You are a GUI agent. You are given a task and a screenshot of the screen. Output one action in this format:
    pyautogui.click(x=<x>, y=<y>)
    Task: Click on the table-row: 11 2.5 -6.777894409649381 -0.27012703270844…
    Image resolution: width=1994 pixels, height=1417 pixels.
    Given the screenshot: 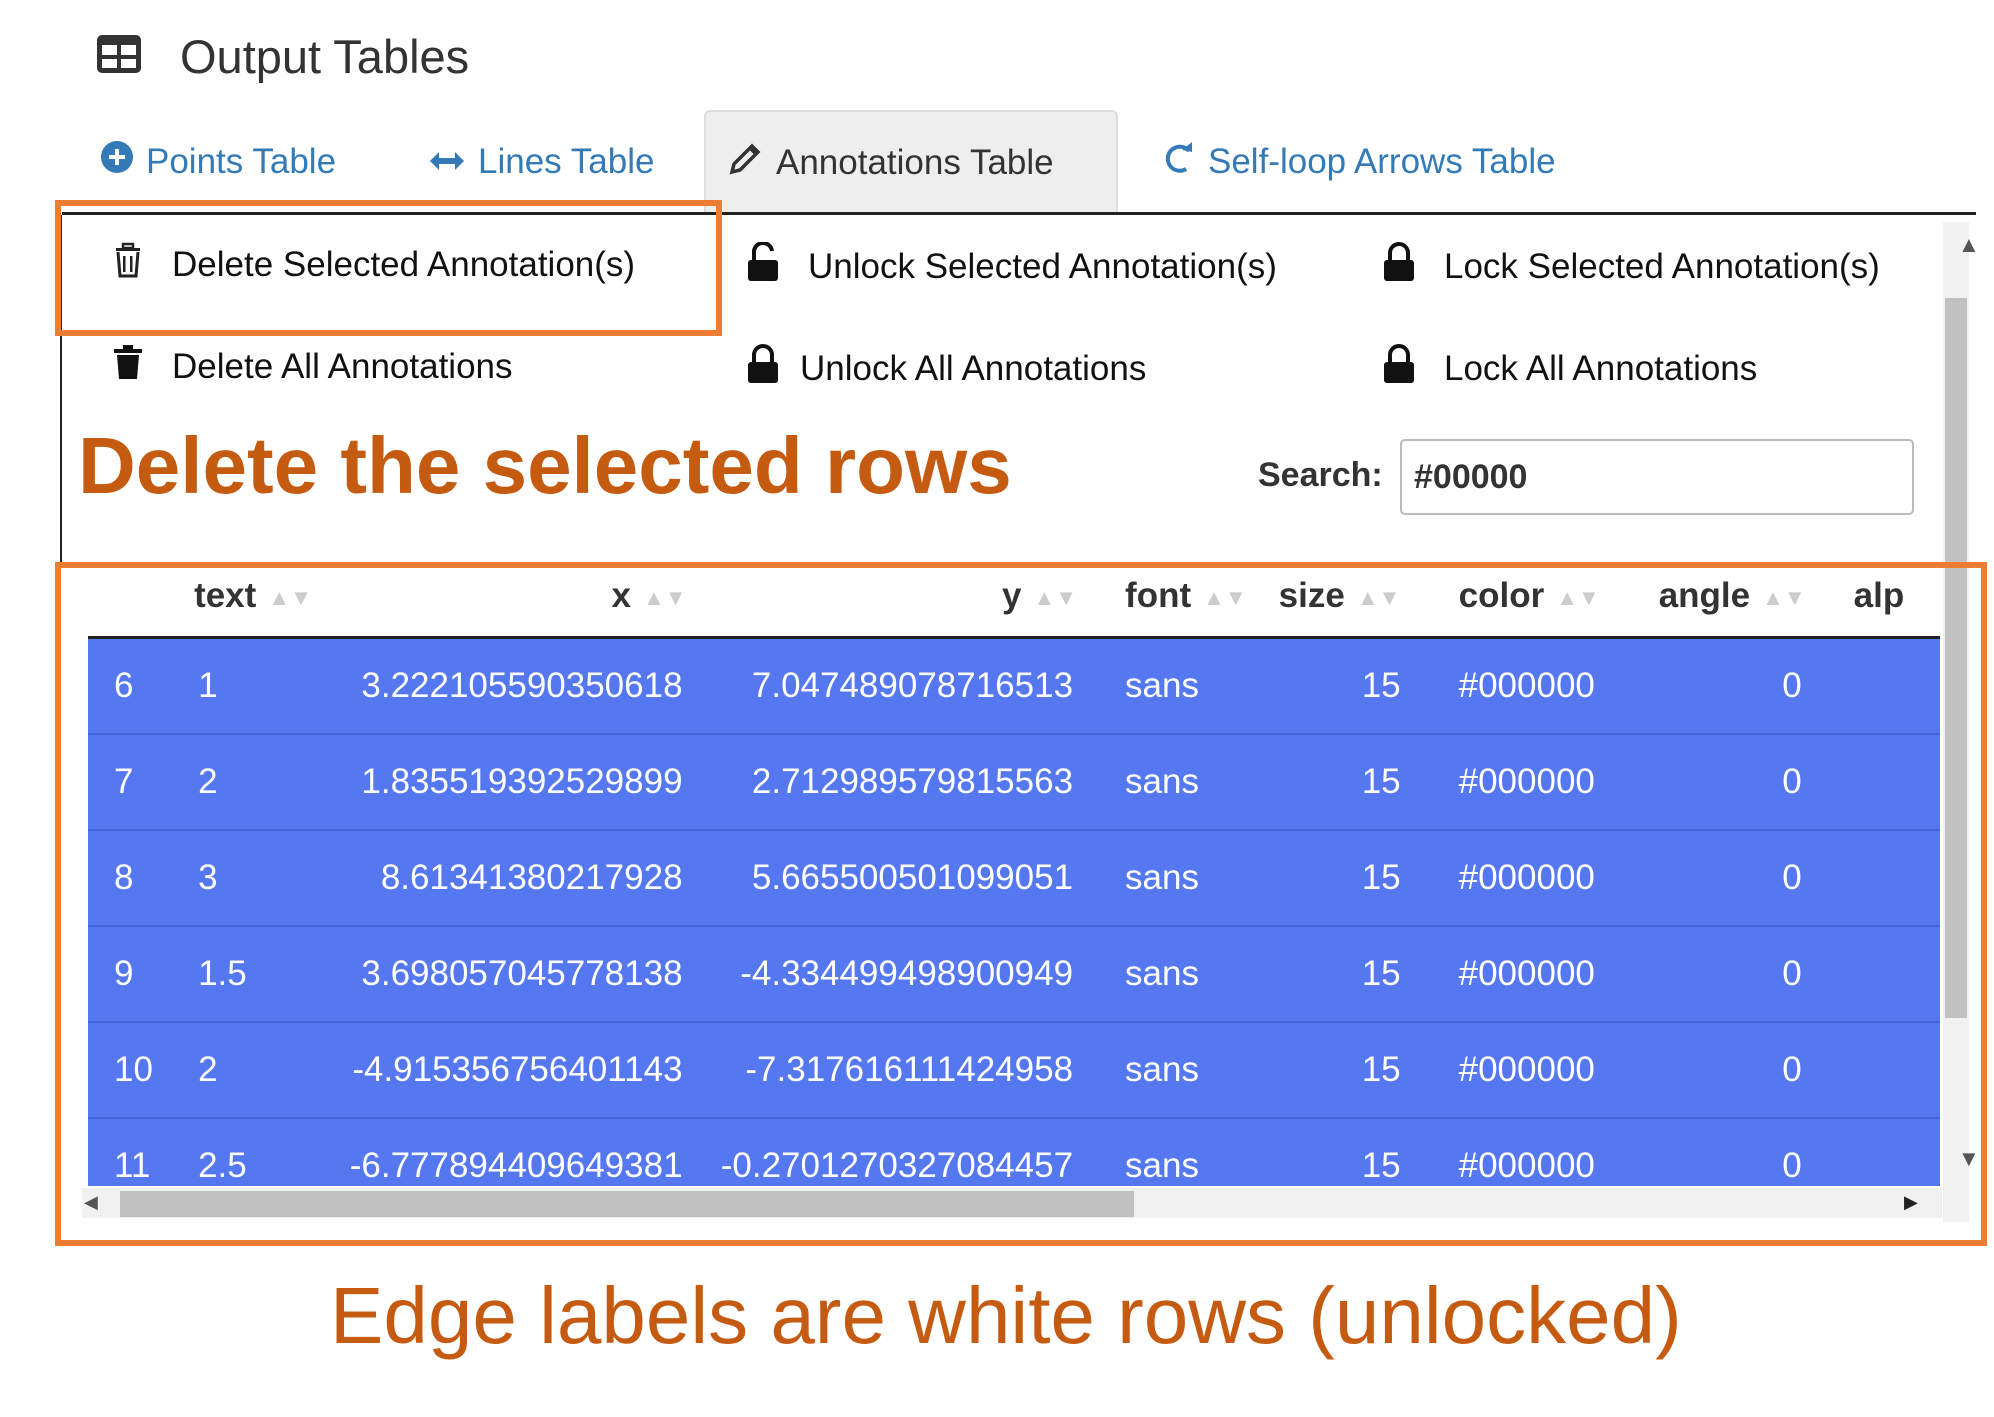 What is the action you would take?
    pyautogui.click(x=1014, y=1152)
    